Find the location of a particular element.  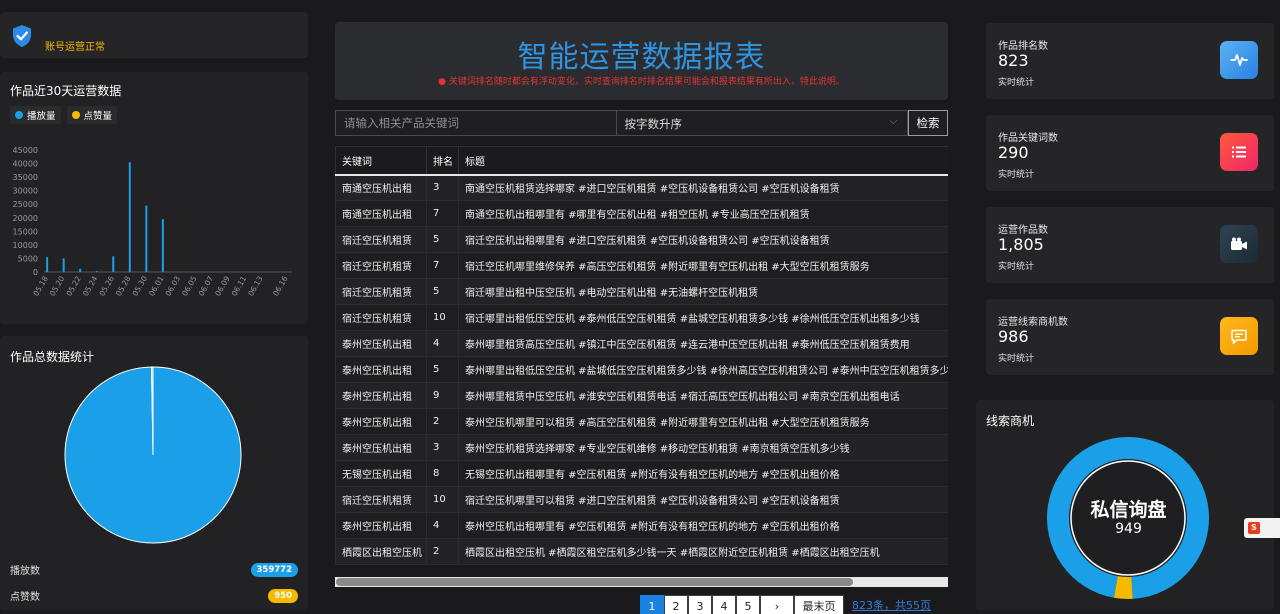

x-tick-label: 05.26 is located at coordinates (106, 285).